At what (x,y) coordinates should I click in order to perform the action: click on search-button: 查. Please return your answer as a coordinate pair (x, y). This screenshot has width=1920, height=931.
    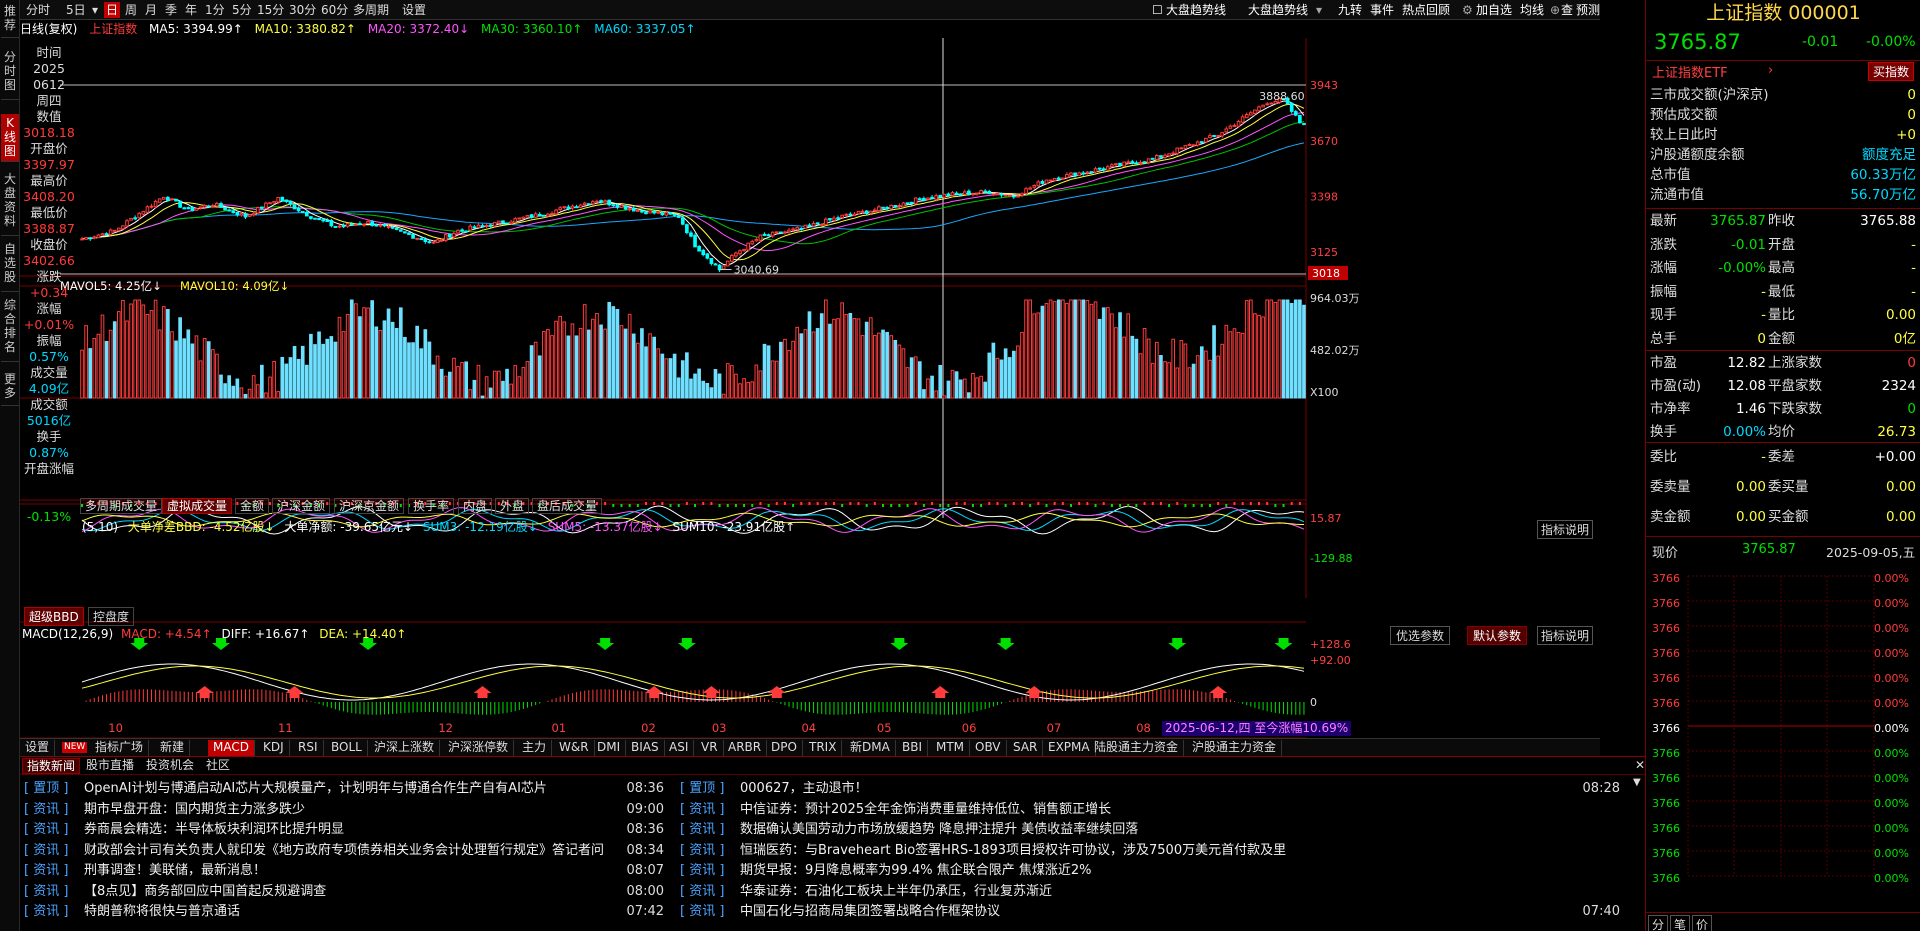
    Looking at the image, I should click on (1567, 10).